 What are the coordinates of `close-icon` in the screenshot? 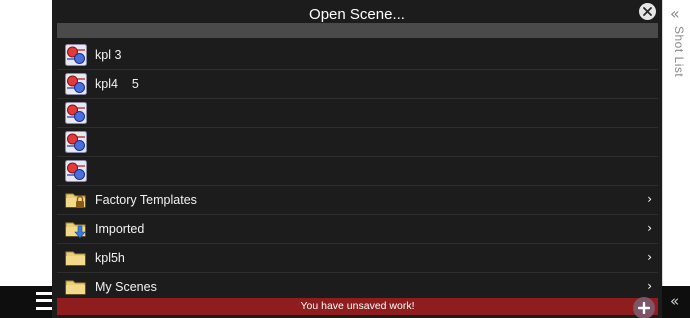 It's located at (647, 11).